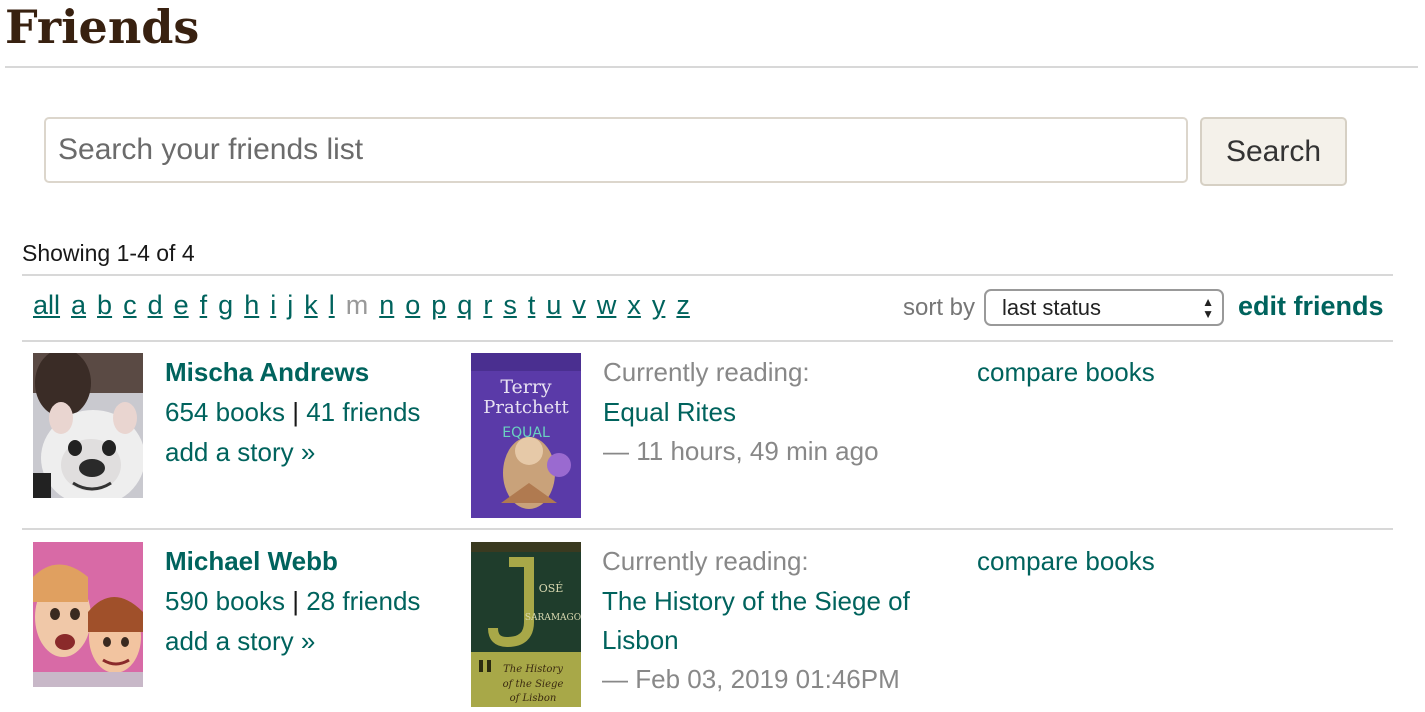  What do you see at coordinates (634, 305) in the screenshot?
I see `letter-filter-x: x` at bounding box center [634, 305].